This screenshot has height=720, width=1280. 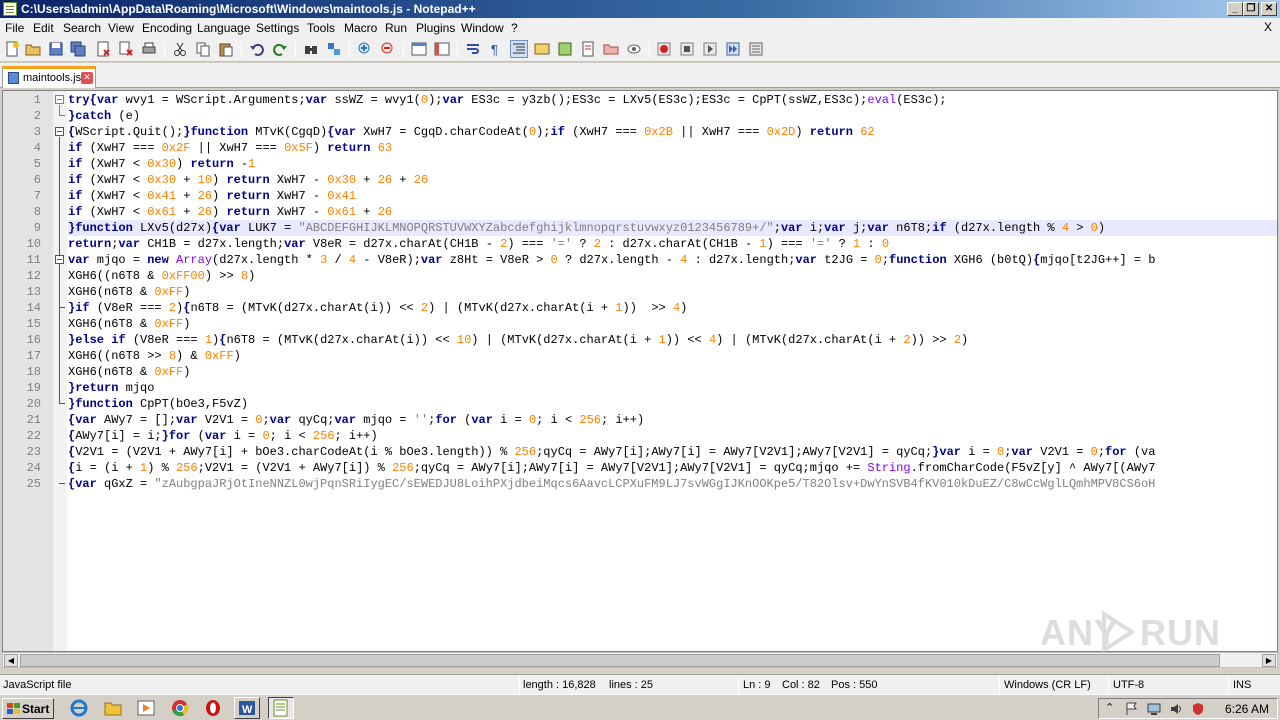 I want to click on save-all-icon, so click(x=78, y=49).